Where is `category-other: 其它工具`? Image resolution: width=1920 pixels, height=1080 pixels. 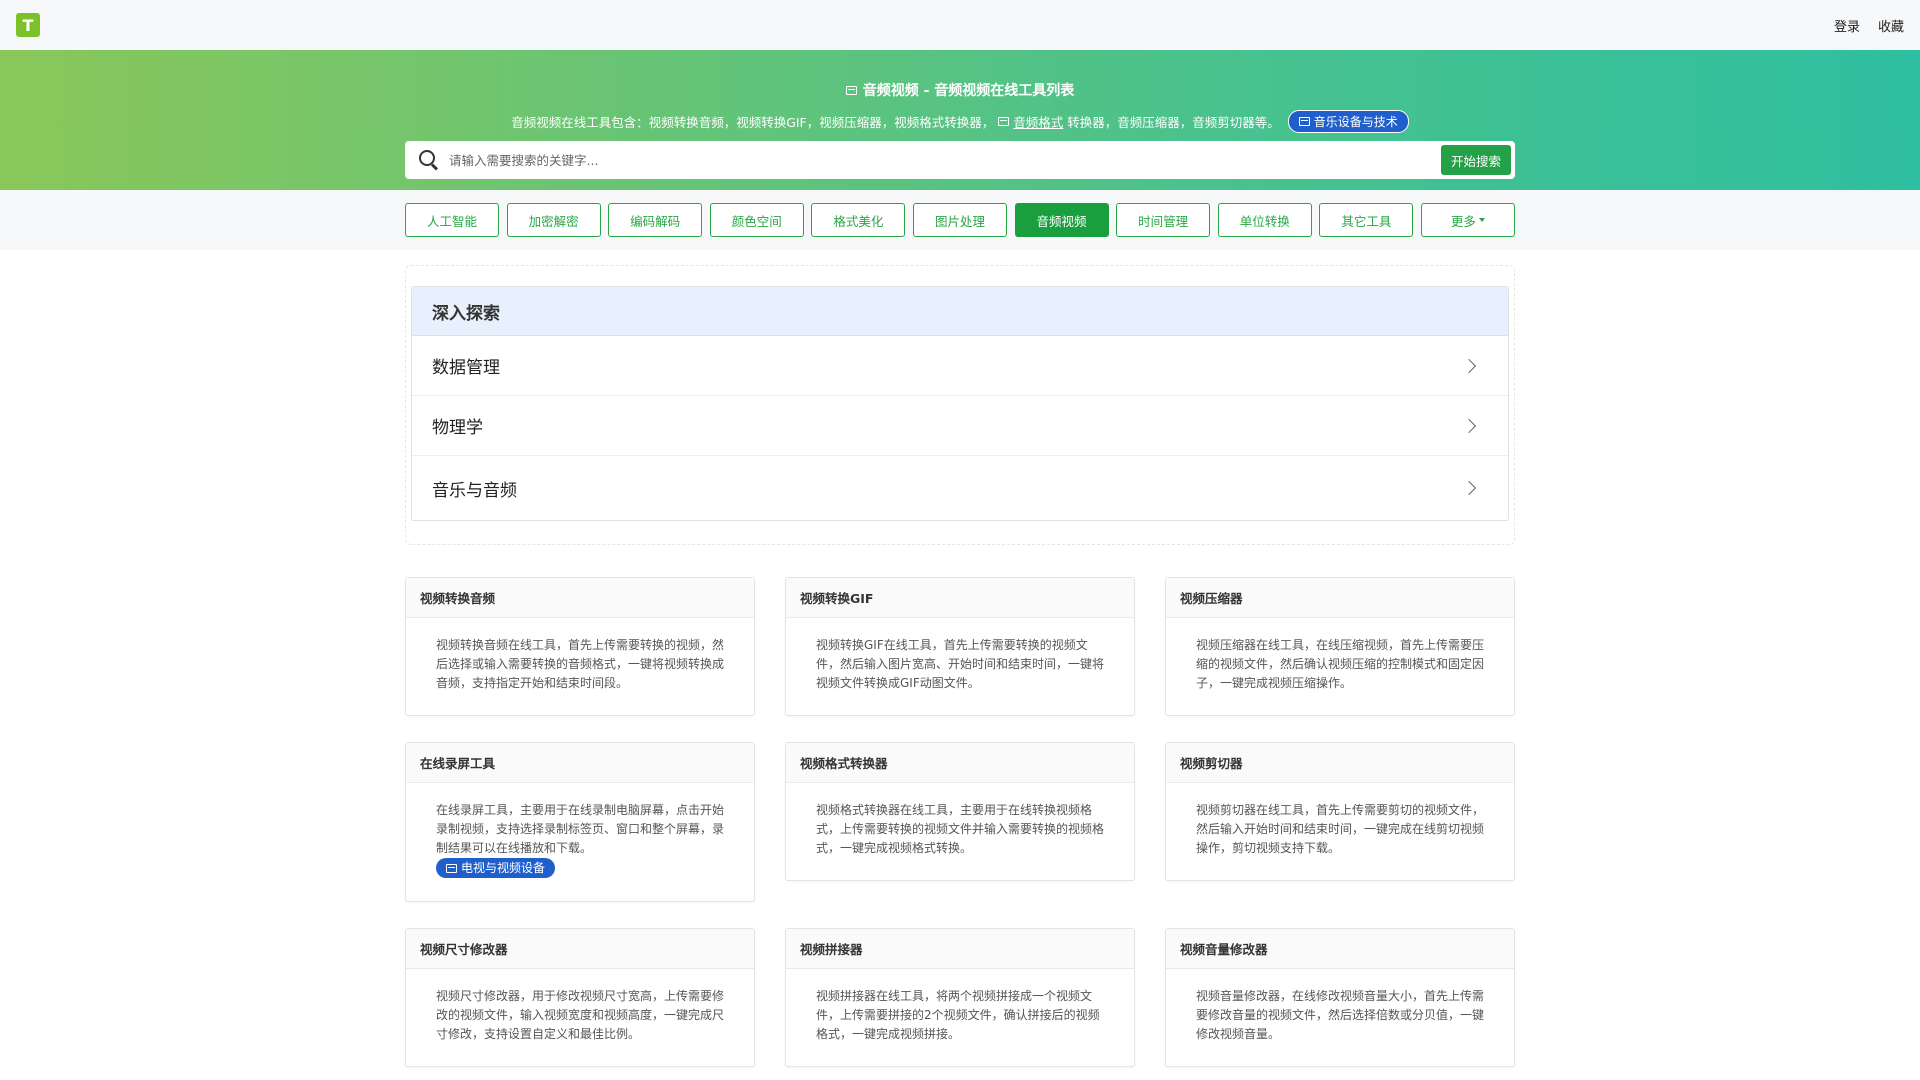
category-other: 其它工具 is located at coordinates (1366, 220).